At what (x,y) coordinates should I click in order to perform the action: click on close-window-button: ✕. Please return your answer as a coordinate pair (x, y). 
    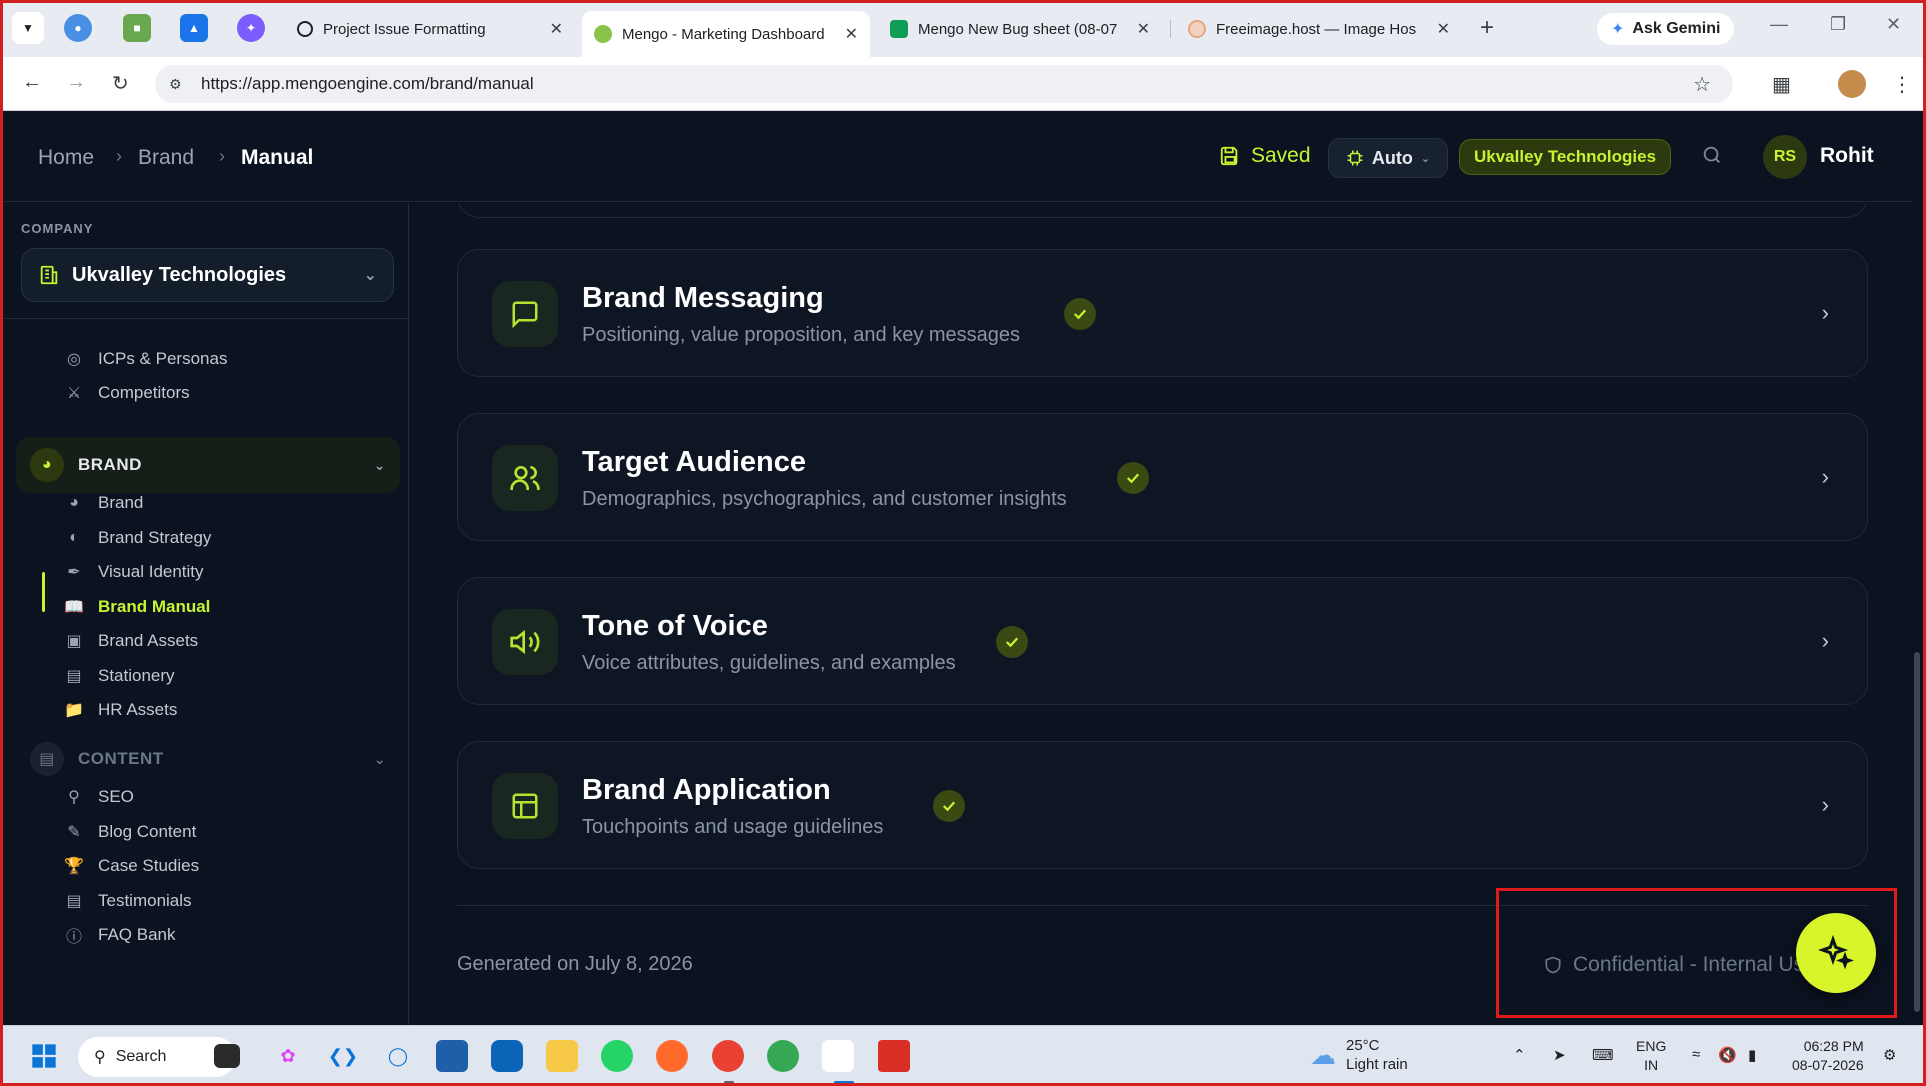
    Looking at the image, I should click on (1893, 24).